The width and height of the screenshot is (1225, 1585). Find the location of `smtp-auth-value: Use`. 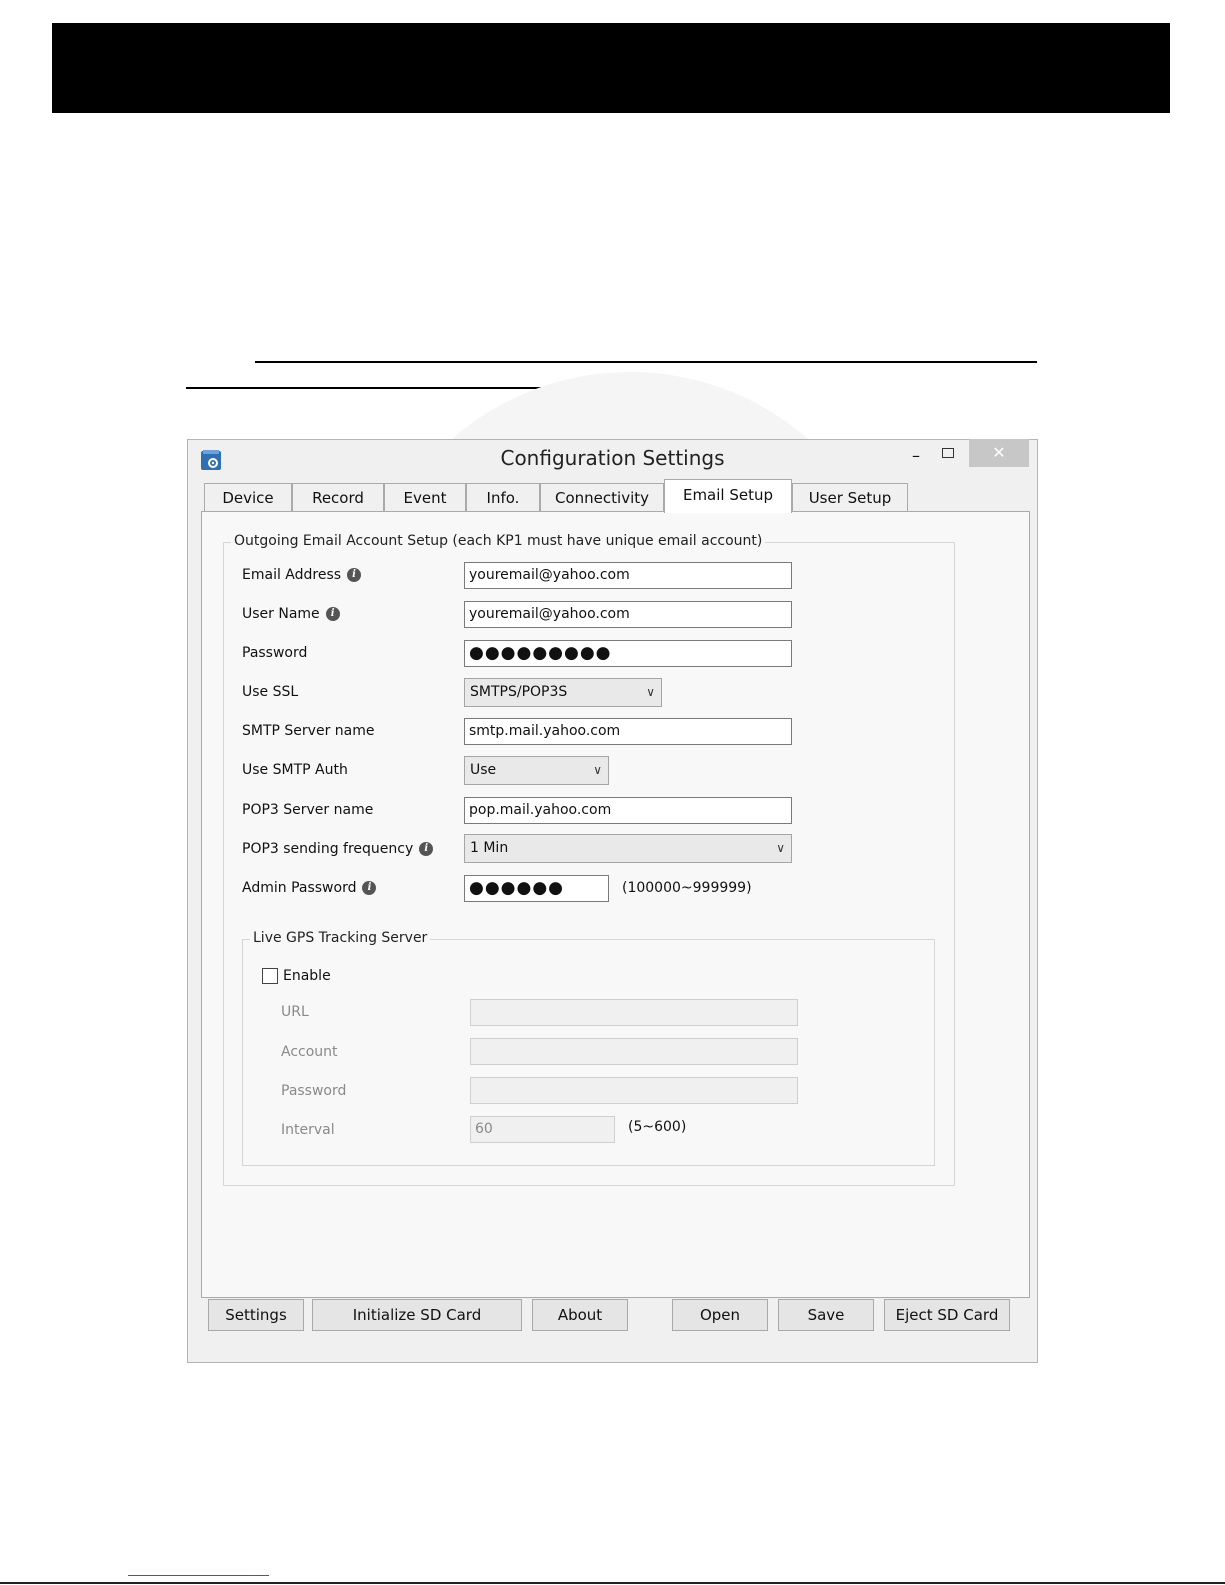

smtp-auth-value: Use is located at coordinates (483, 770).